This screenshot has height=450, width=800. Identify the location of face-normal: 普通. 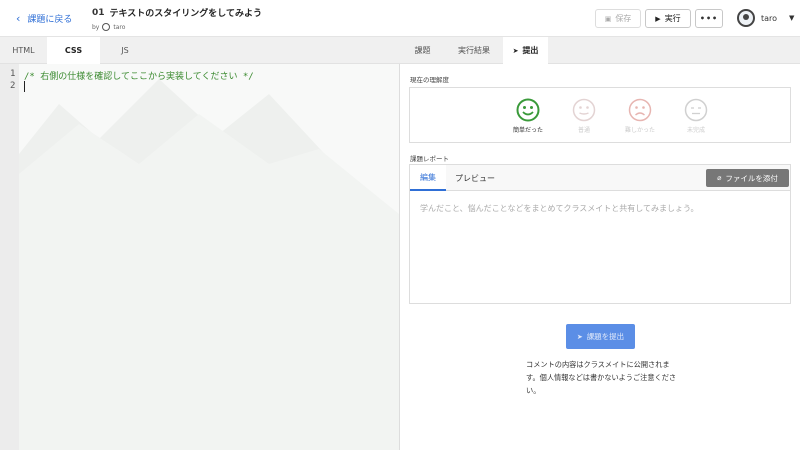
(584, 116).